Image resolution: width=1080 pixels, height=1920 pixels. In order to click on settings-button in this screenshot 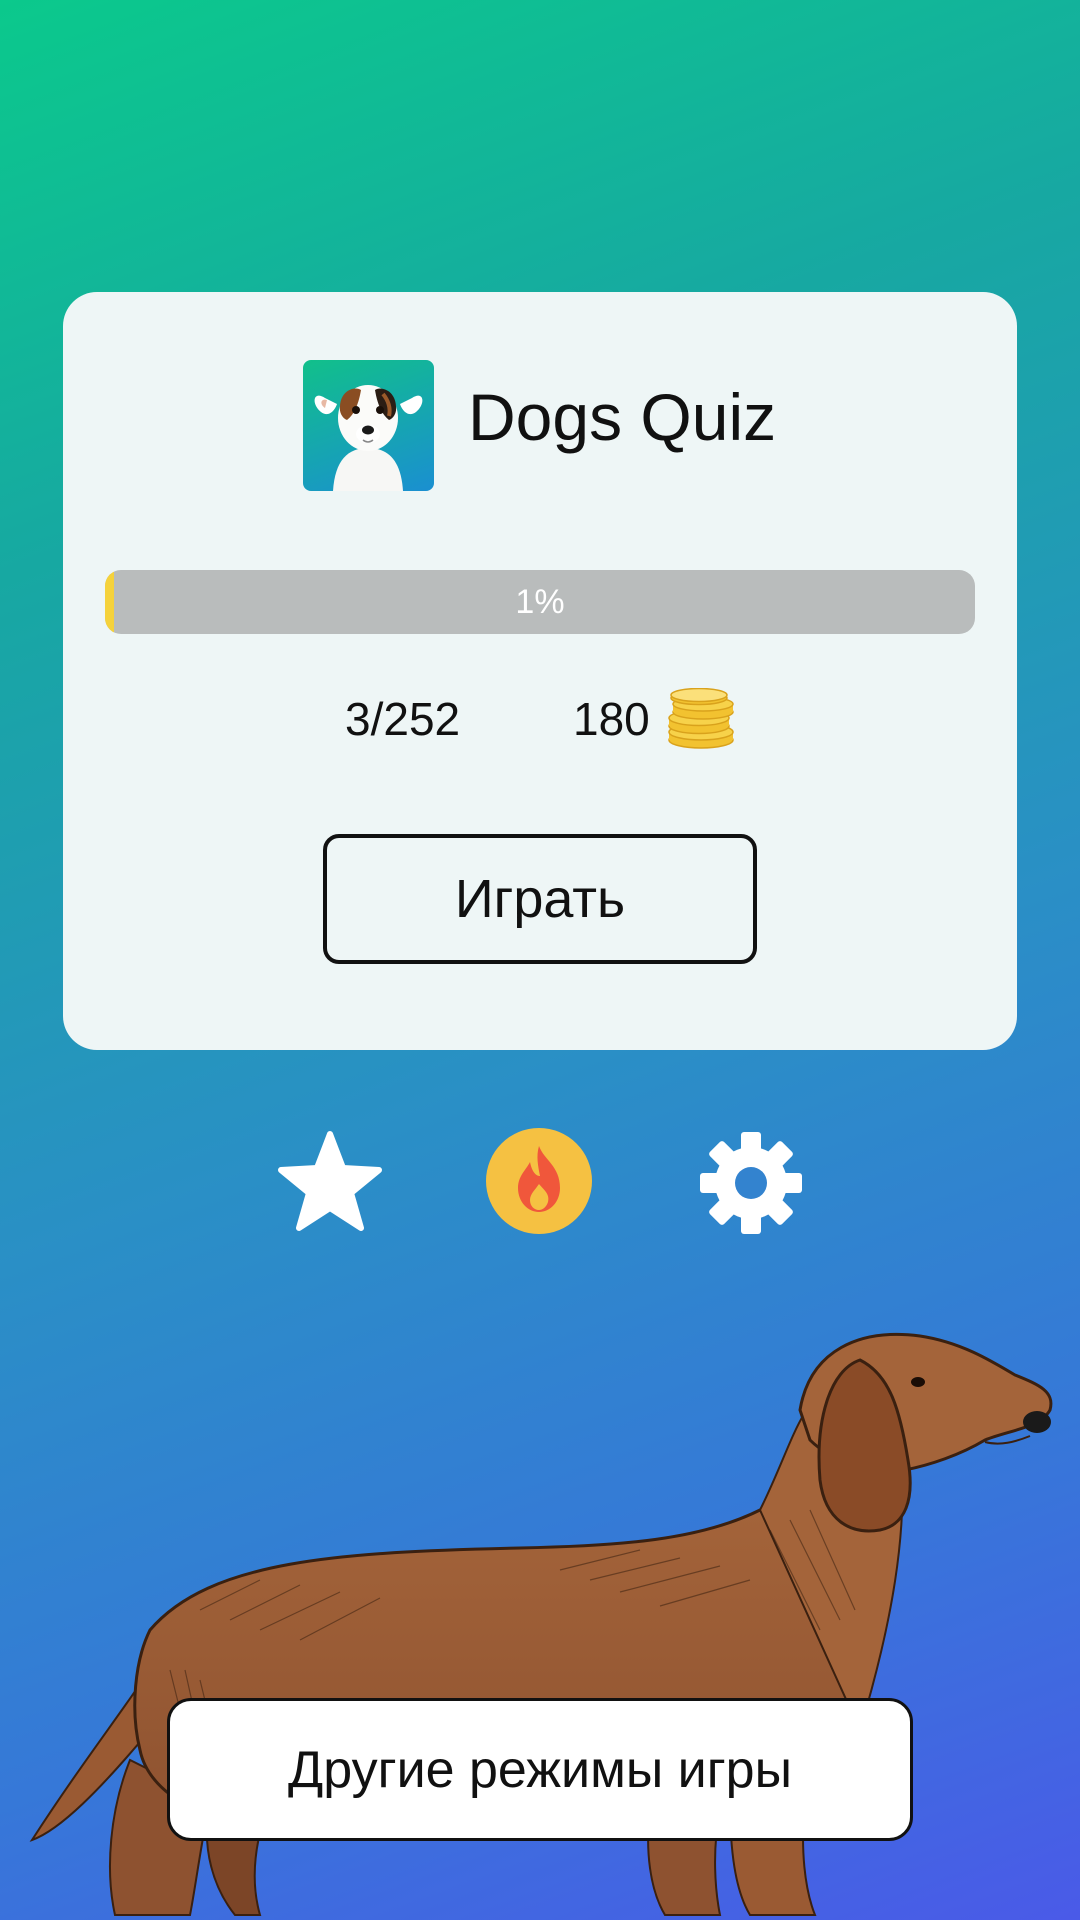, I will do `click(751, 1183)`.